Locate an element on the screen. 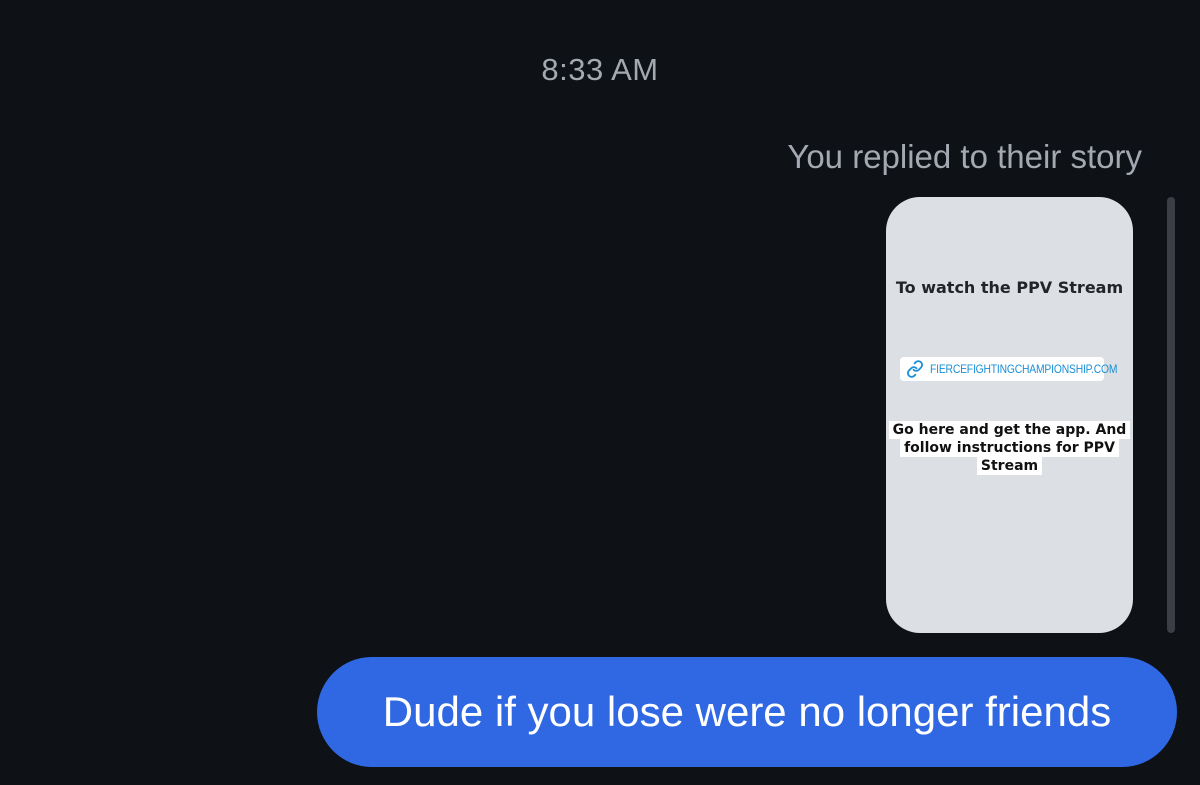 The width and height of the screenshot is (1200, 785). sent-message-bubble: Dude if you lose were no longer friends is located at coordinates (747, 712).